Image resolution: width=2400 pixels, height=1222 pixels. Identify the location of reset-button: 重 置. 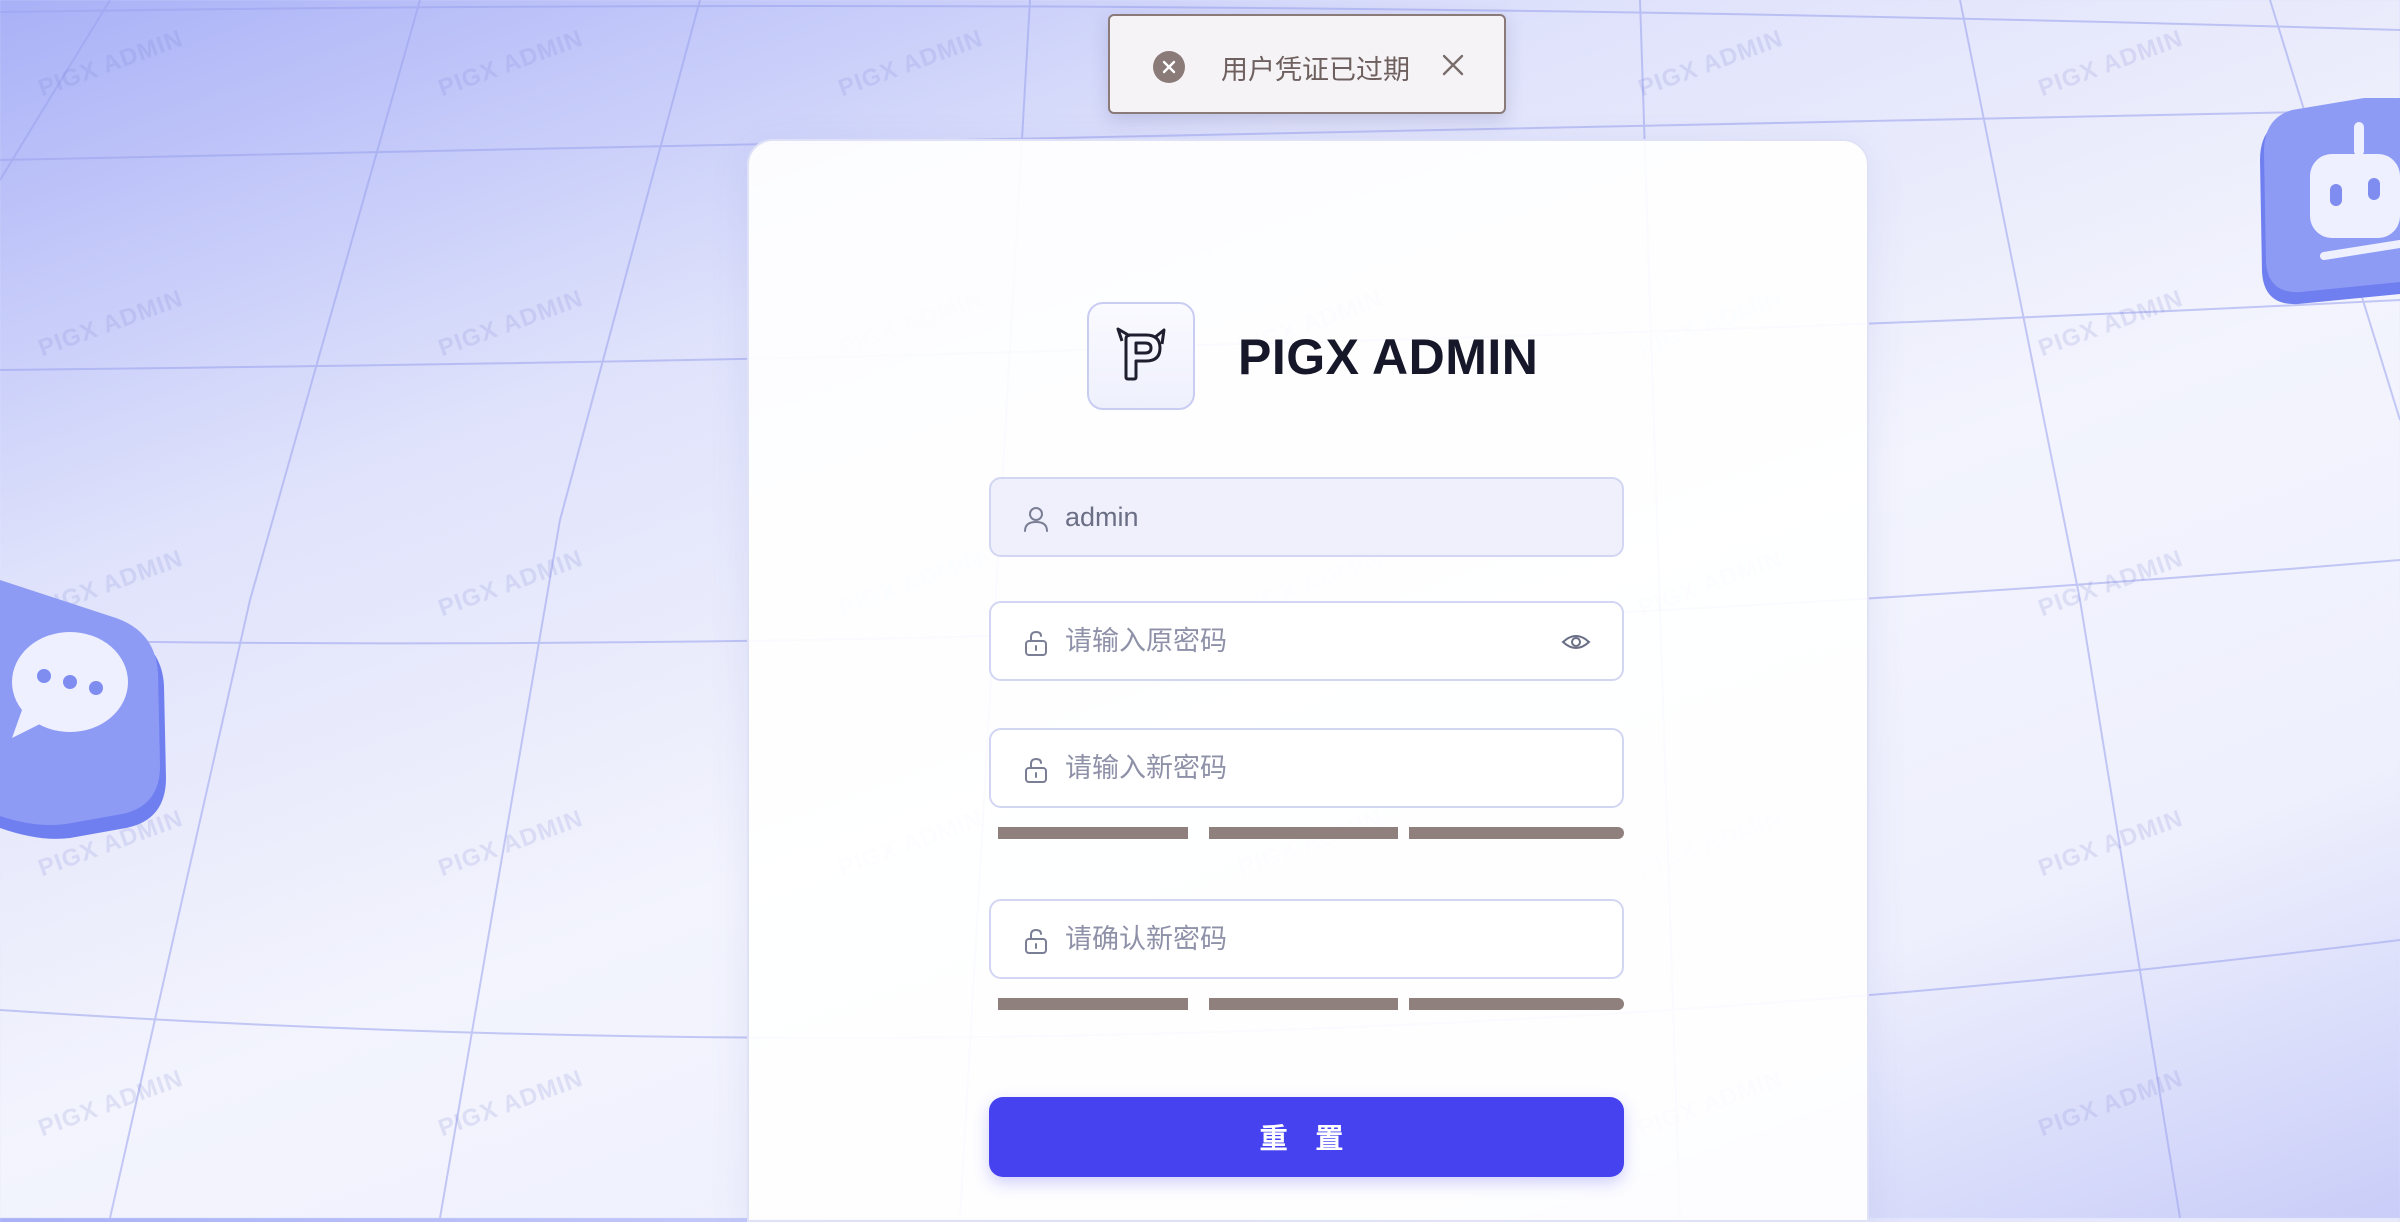
(1306, 1137).